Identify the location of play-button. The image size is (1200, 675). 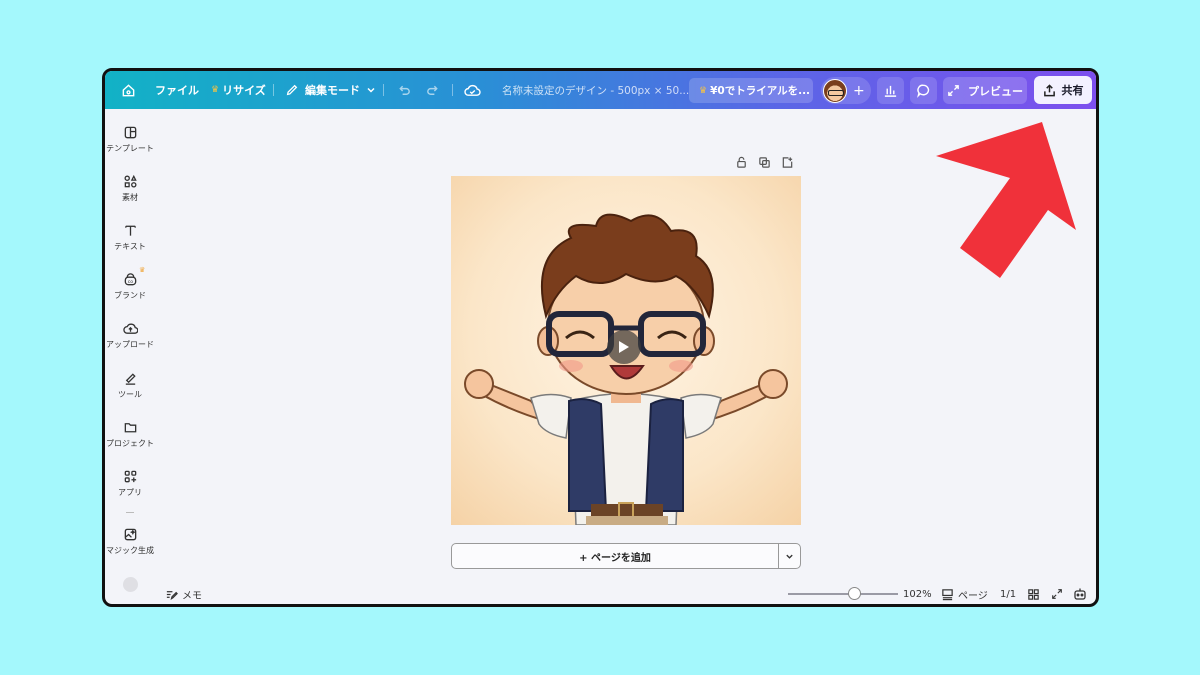
(624, 347).